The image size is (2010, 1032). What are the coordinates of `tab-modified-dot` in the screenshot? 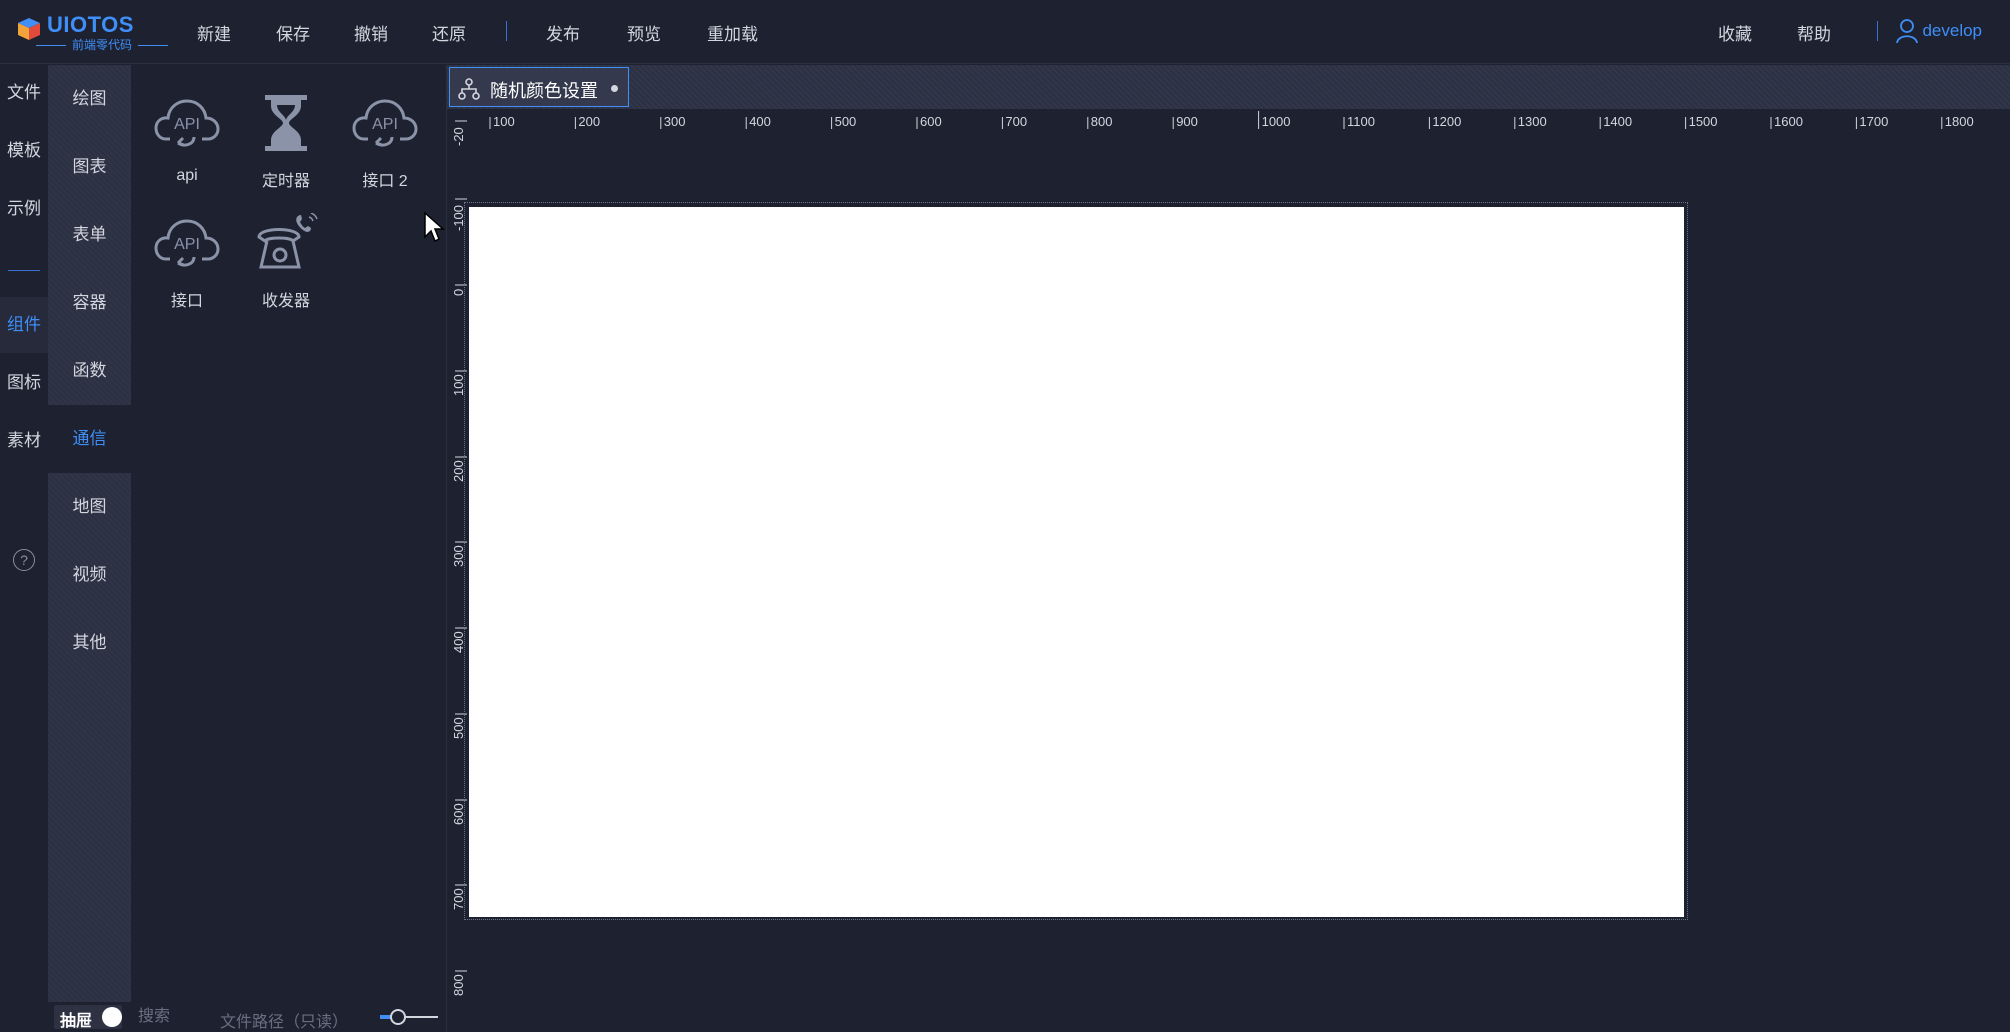 It's located at (614, 88).